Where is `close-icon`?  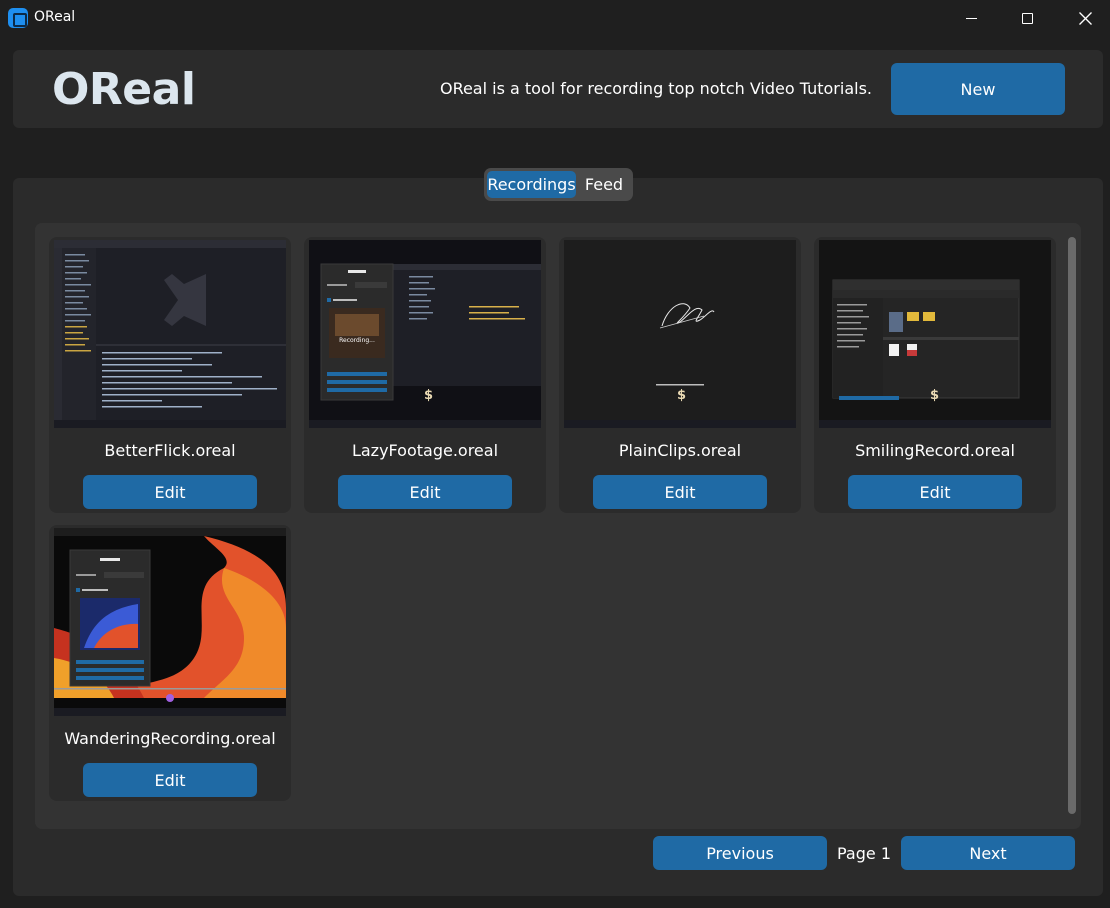 close-icon is located at coordinates (1085, 18).